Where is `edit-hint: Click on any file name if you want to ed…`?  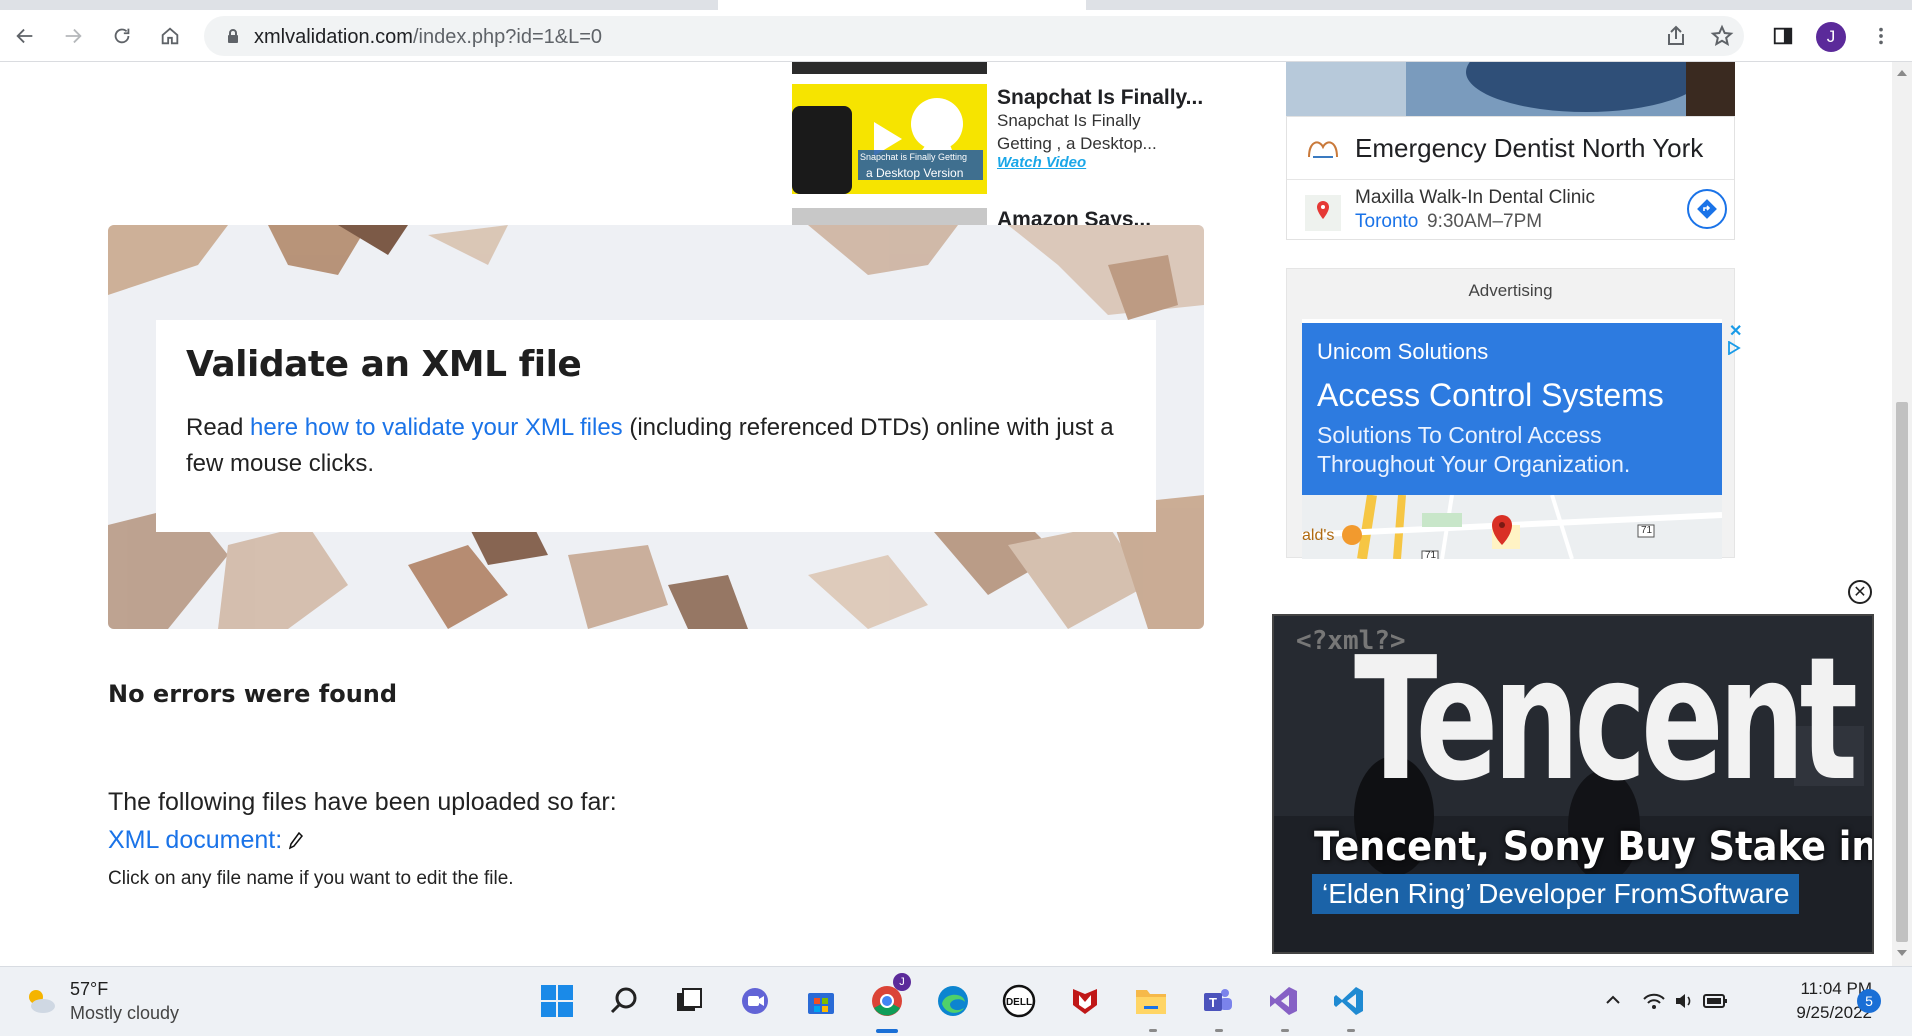 edit-hint: Click on any file name if you want to ed… is located at coordinates (311, 878).